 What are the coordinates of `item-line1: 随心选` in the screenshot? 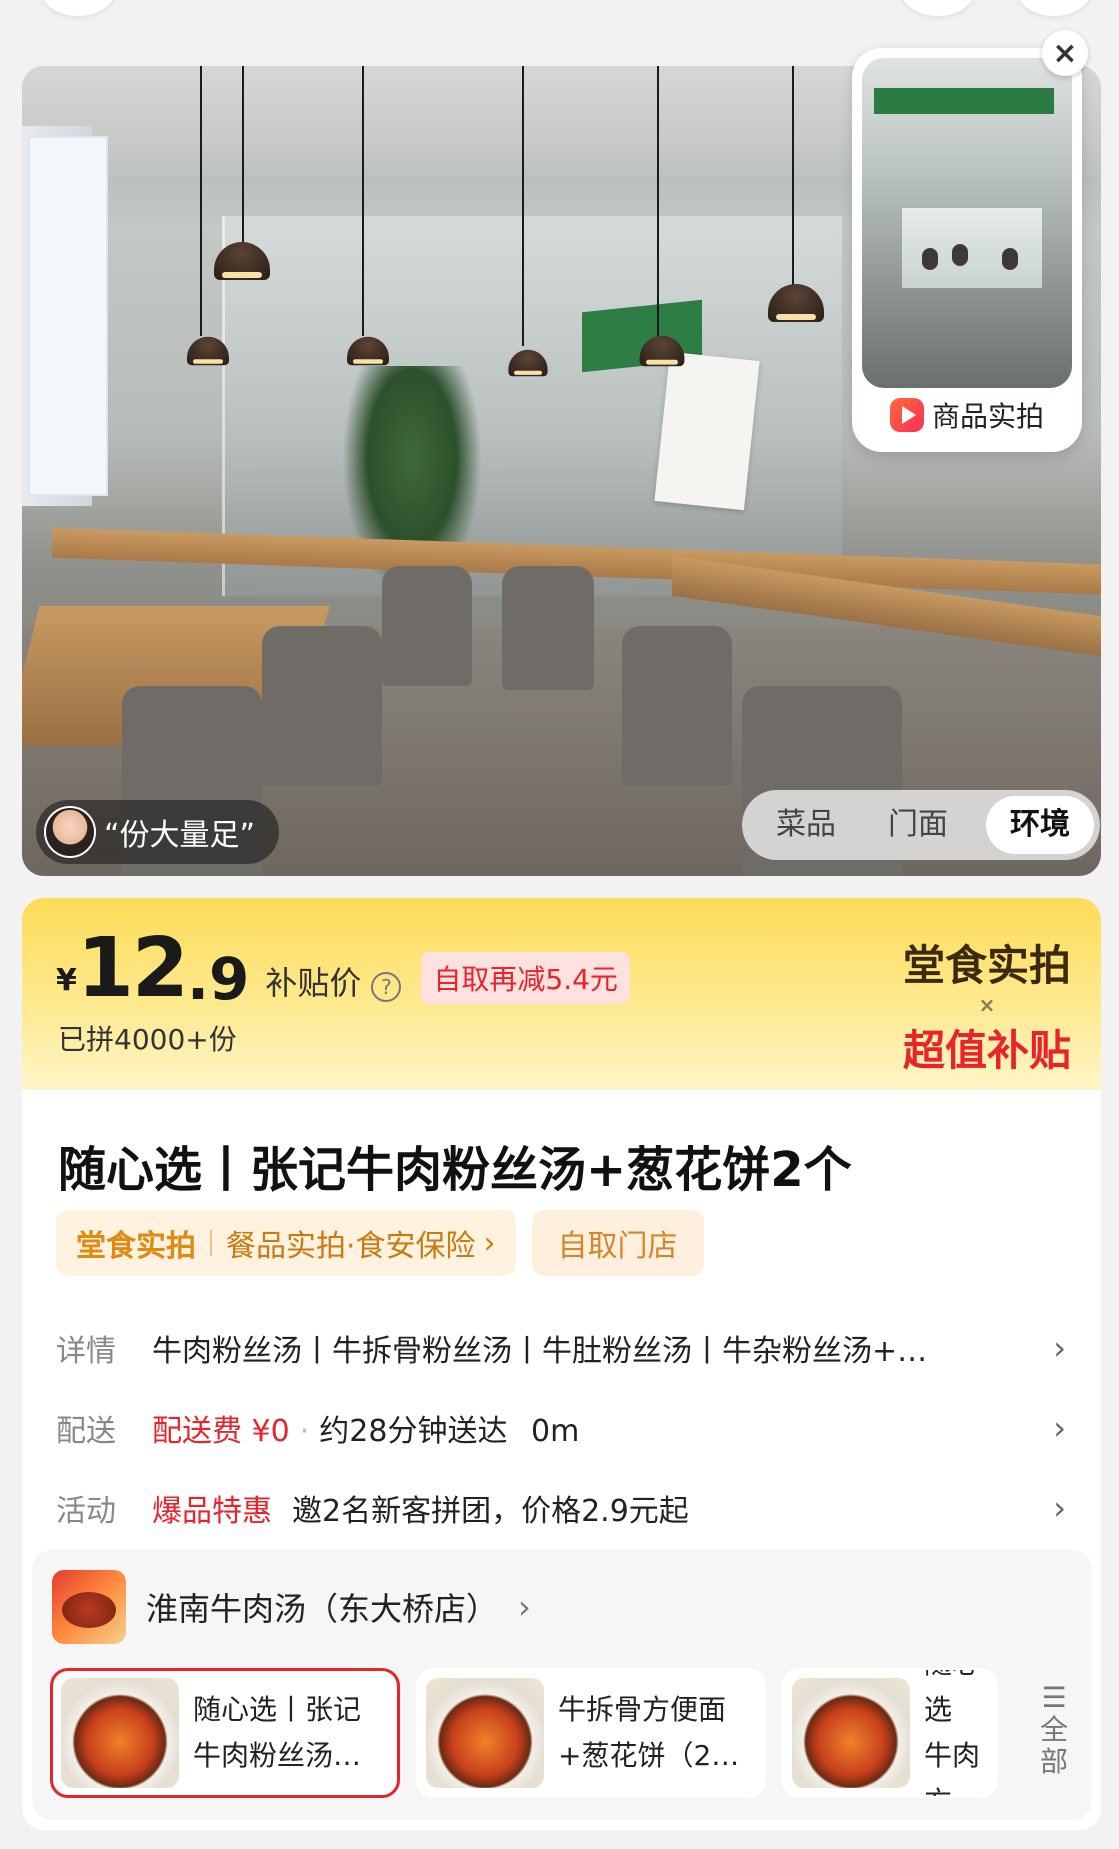 It's located at (952, 1698).